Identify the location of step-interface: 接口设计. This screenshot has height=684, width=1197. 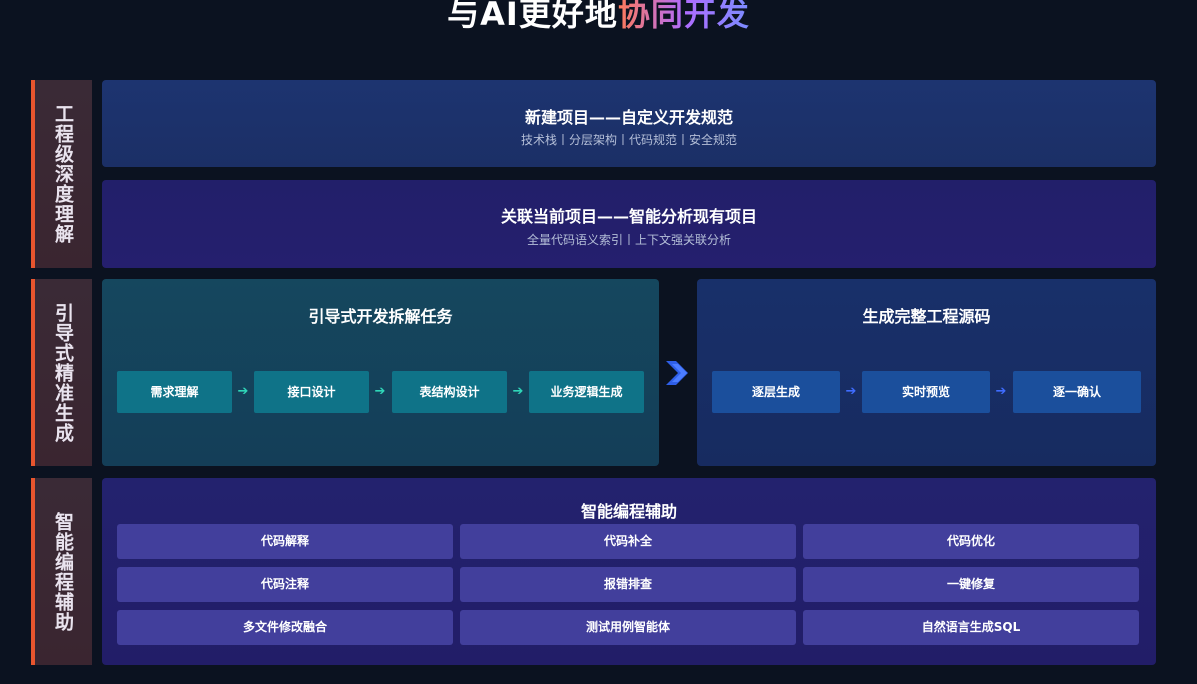
(311, 392).